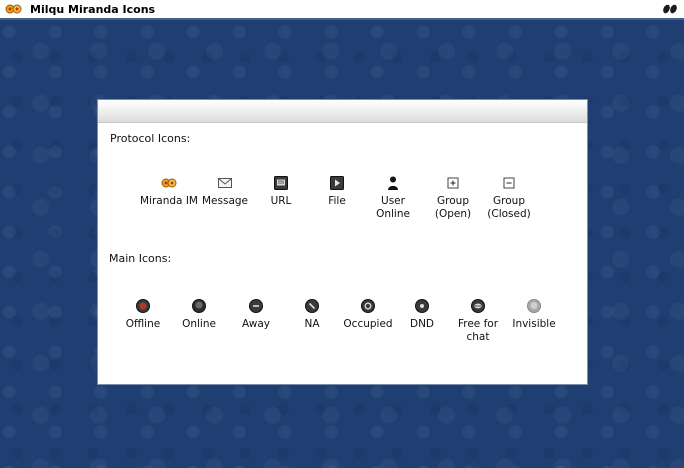 The width and height of the screenshot is (684, 468). What do you see at coordinates (368, 324) in the screenshot?
I see `icon-label: Occupied` at bounding box center [368, 324].